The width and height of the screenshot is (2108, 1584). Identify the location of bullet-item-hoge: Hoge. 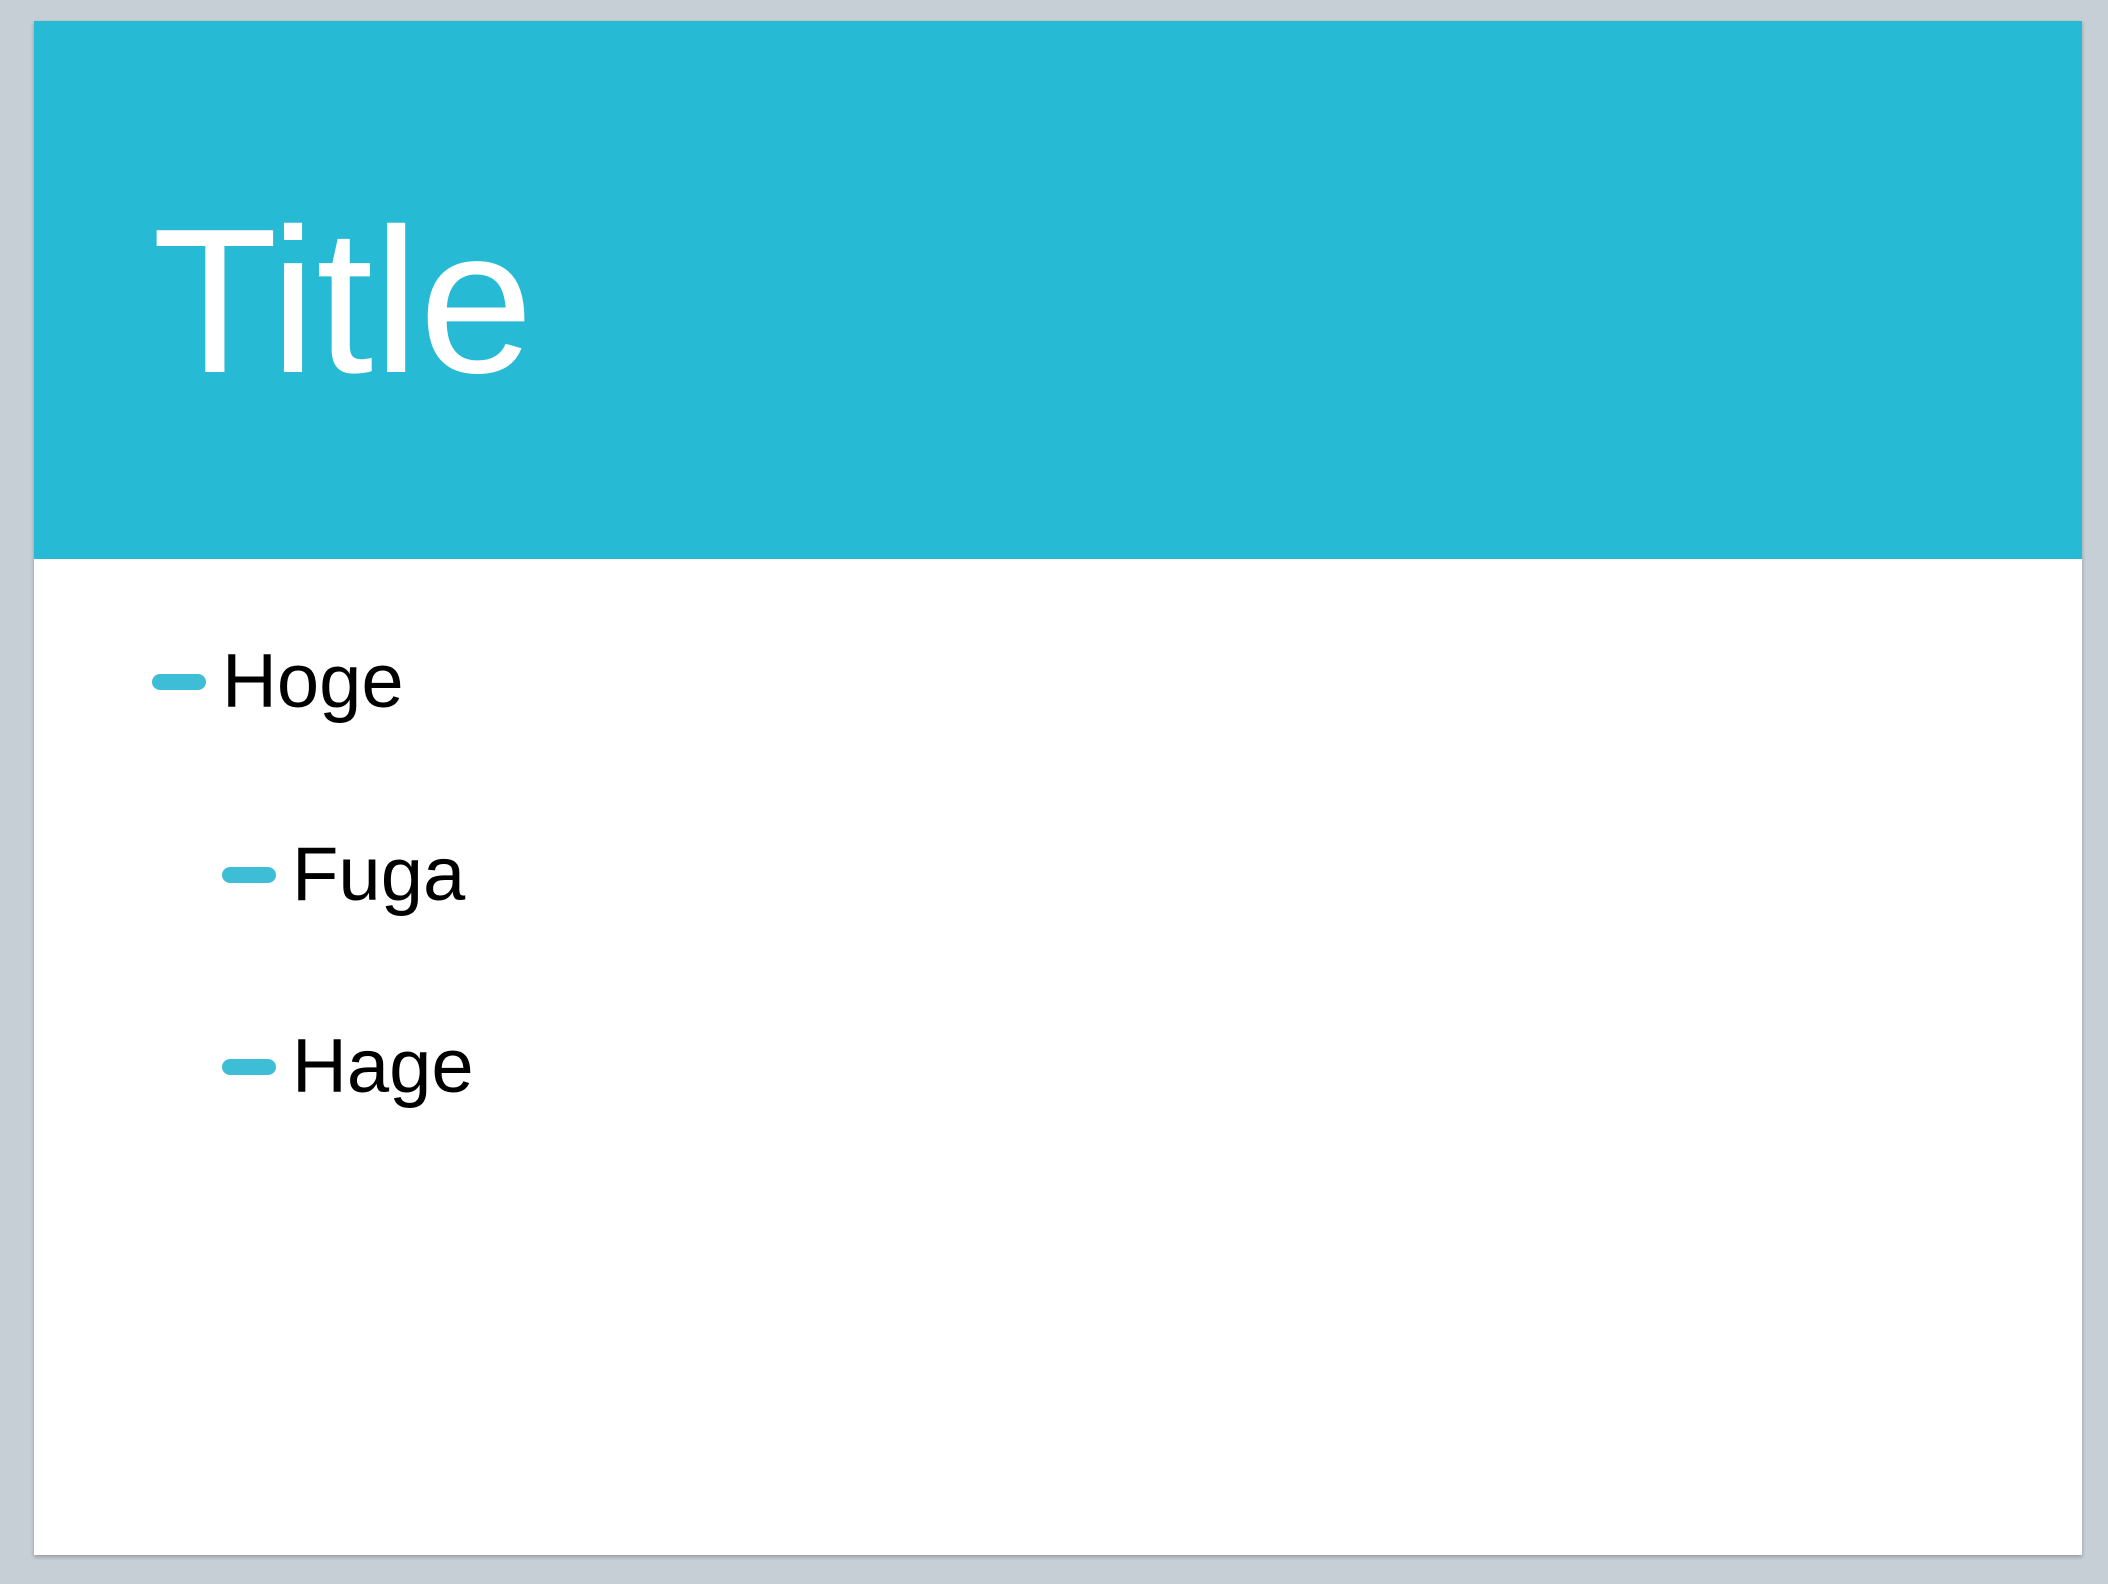
(278, 682).